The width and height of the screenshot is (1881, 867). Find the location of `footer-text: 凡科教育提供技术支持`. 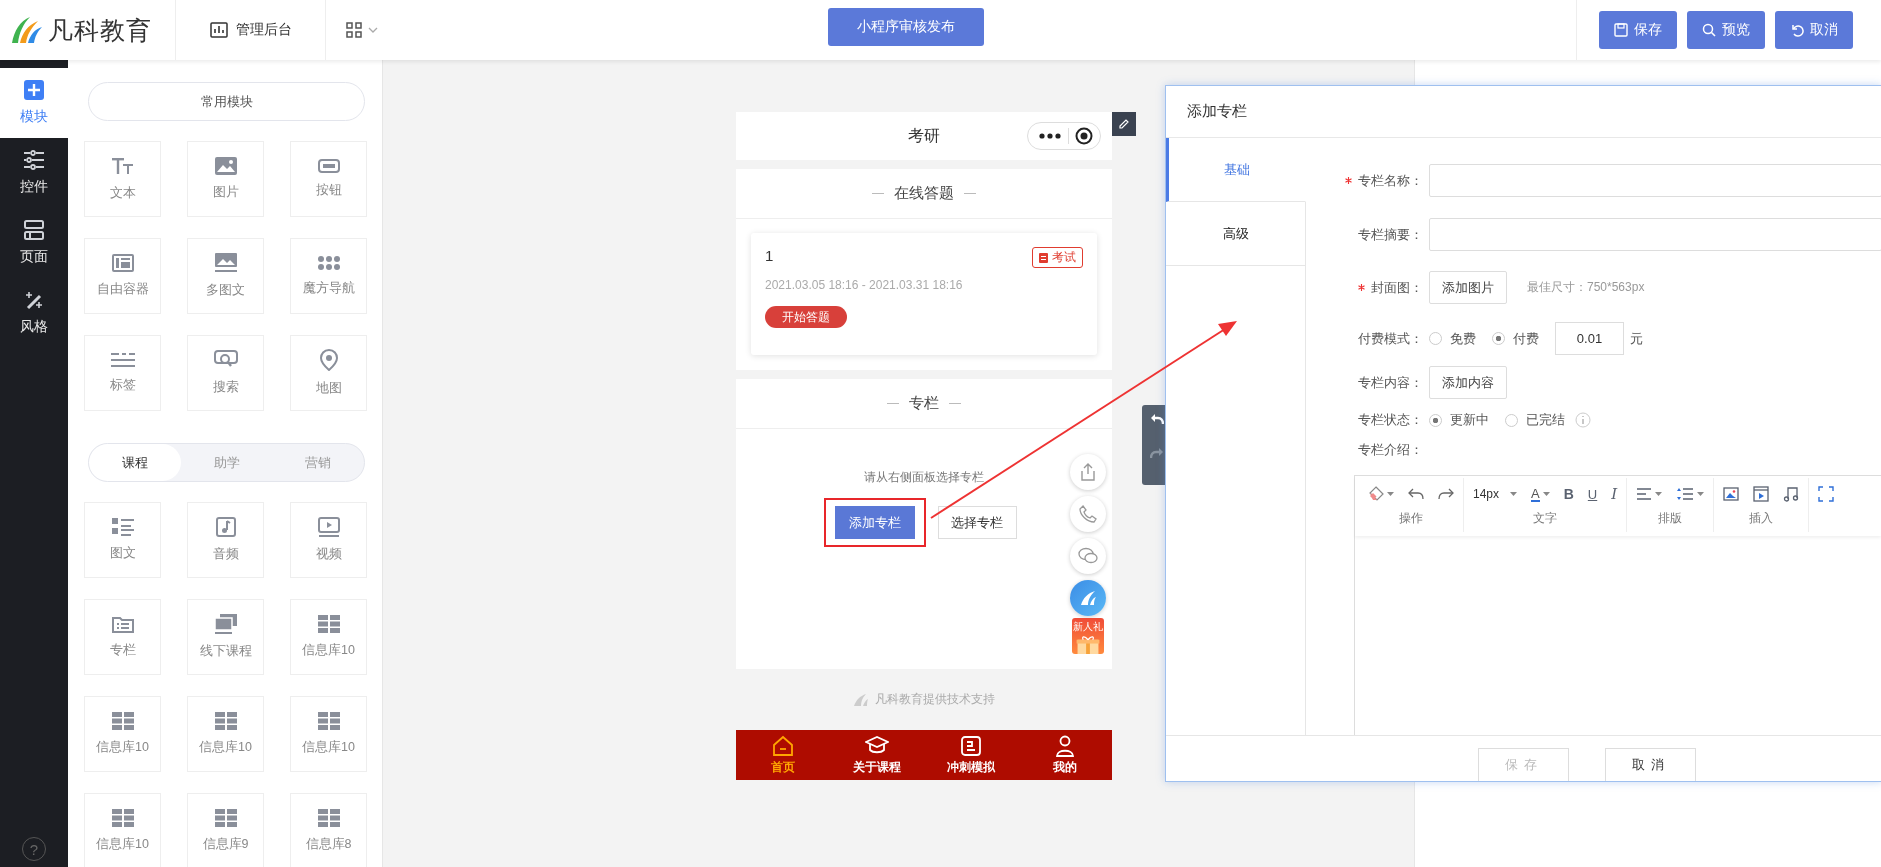

footer-text: 凡科教育提供技术支持 is located at coordinates (935, 699).